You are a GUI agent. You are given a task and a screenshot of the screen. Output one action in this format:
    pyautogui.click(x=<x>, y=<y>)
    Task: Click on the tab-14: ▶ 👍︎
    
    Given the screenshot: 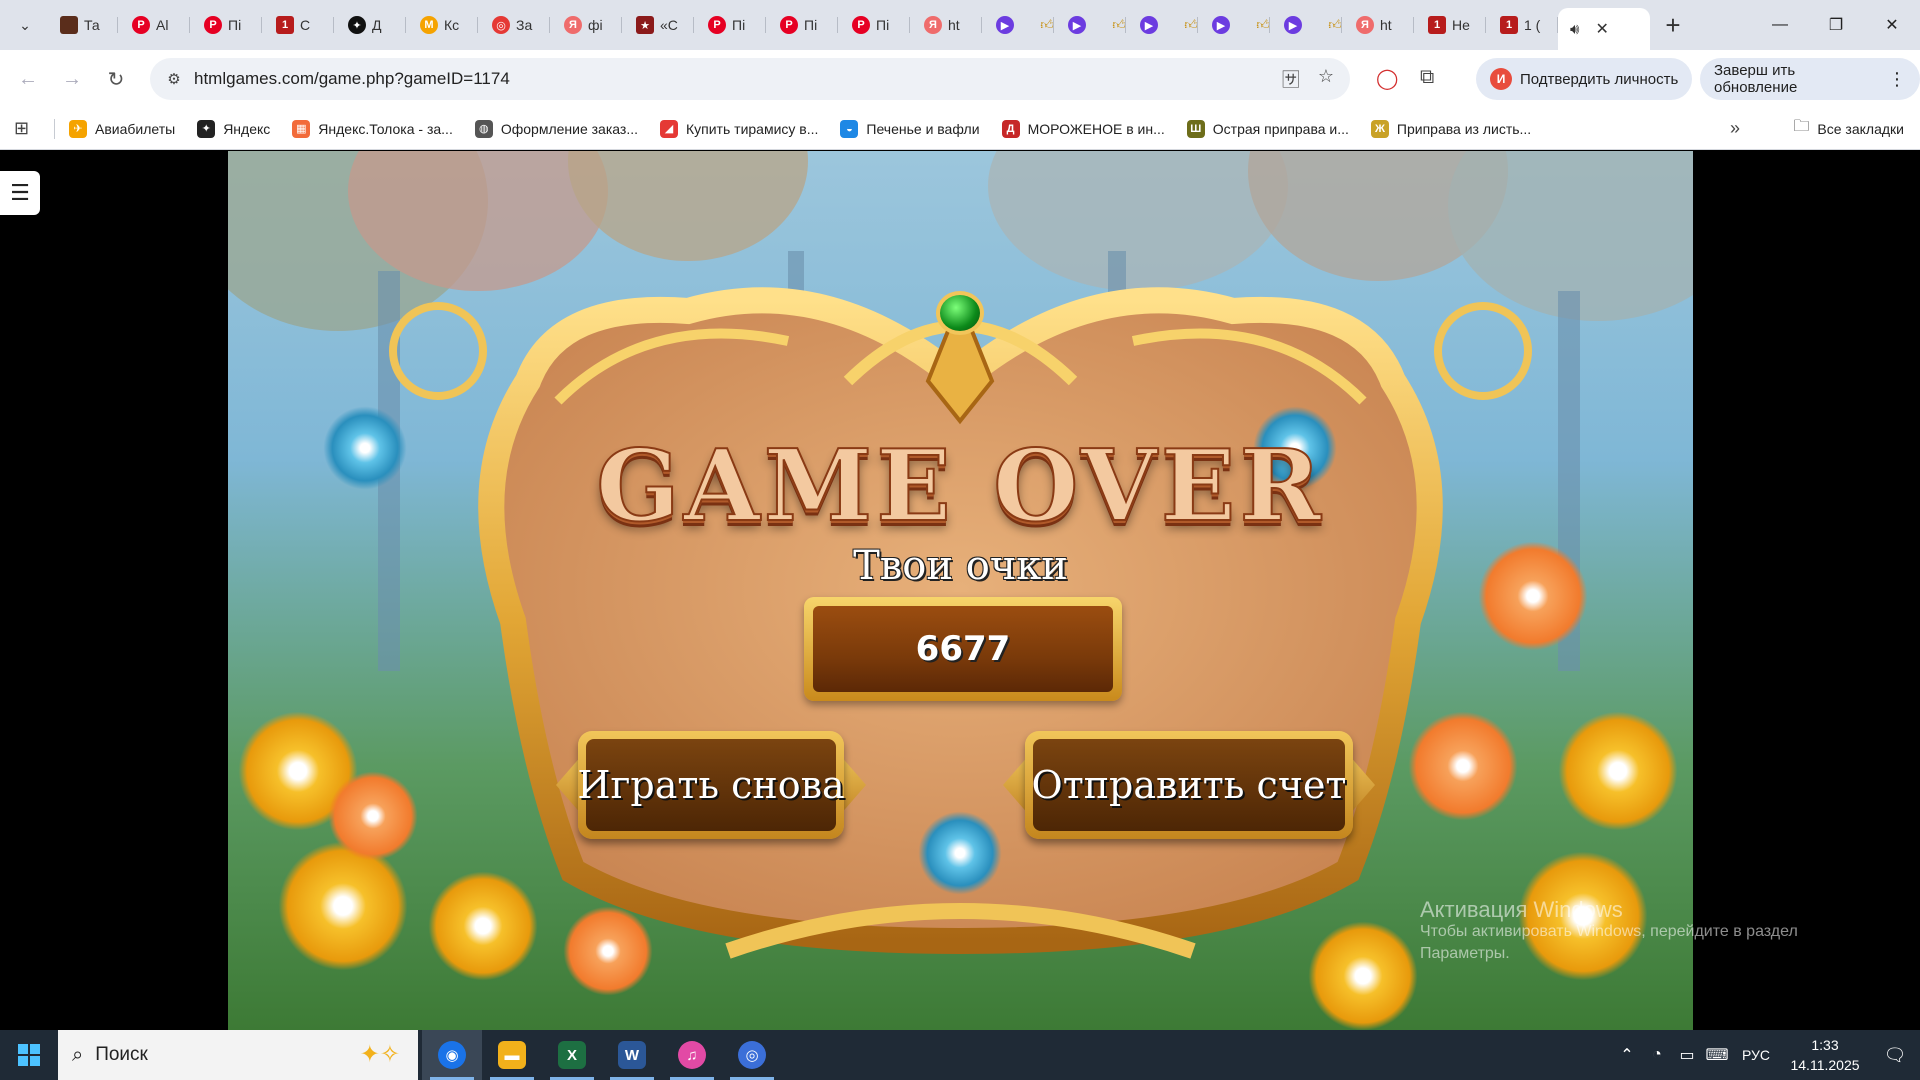 What is the action you would take?
    pyautogui.click(x=1090, y=25)
    